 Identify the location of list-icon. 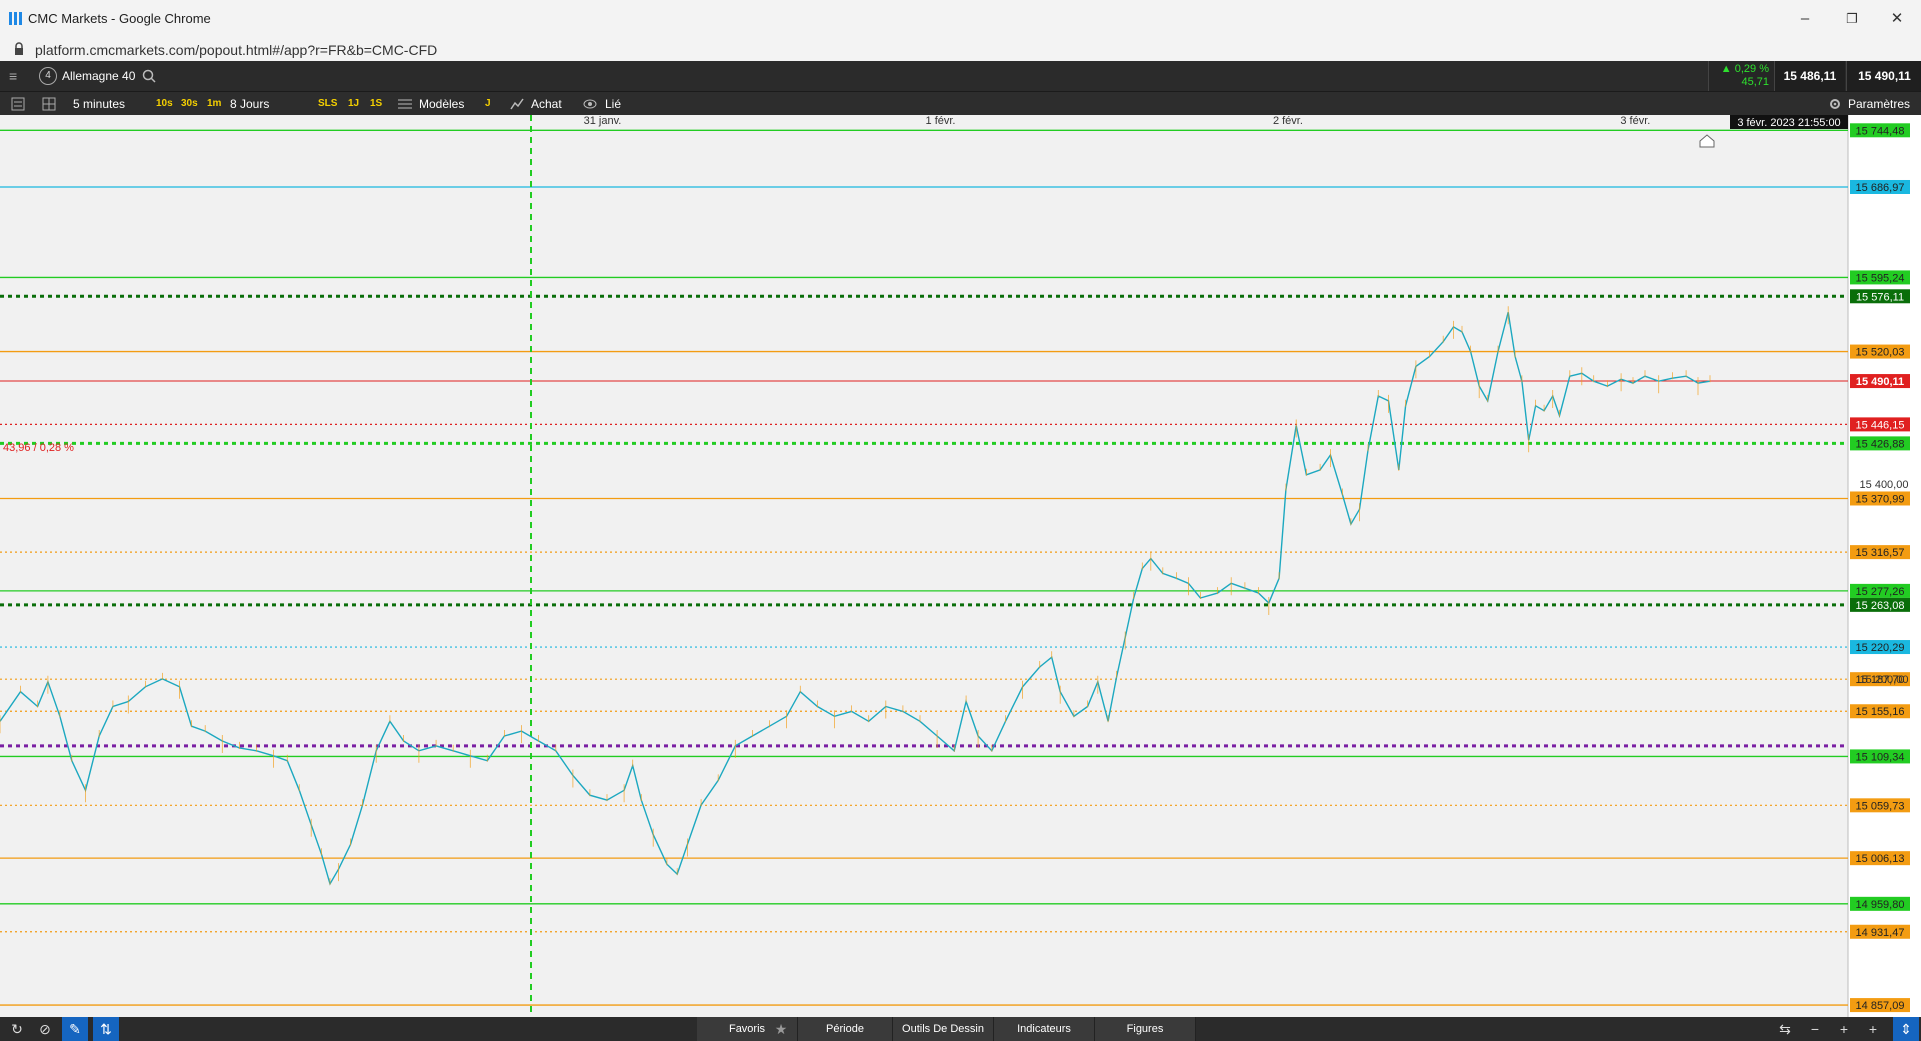
(18, 104).